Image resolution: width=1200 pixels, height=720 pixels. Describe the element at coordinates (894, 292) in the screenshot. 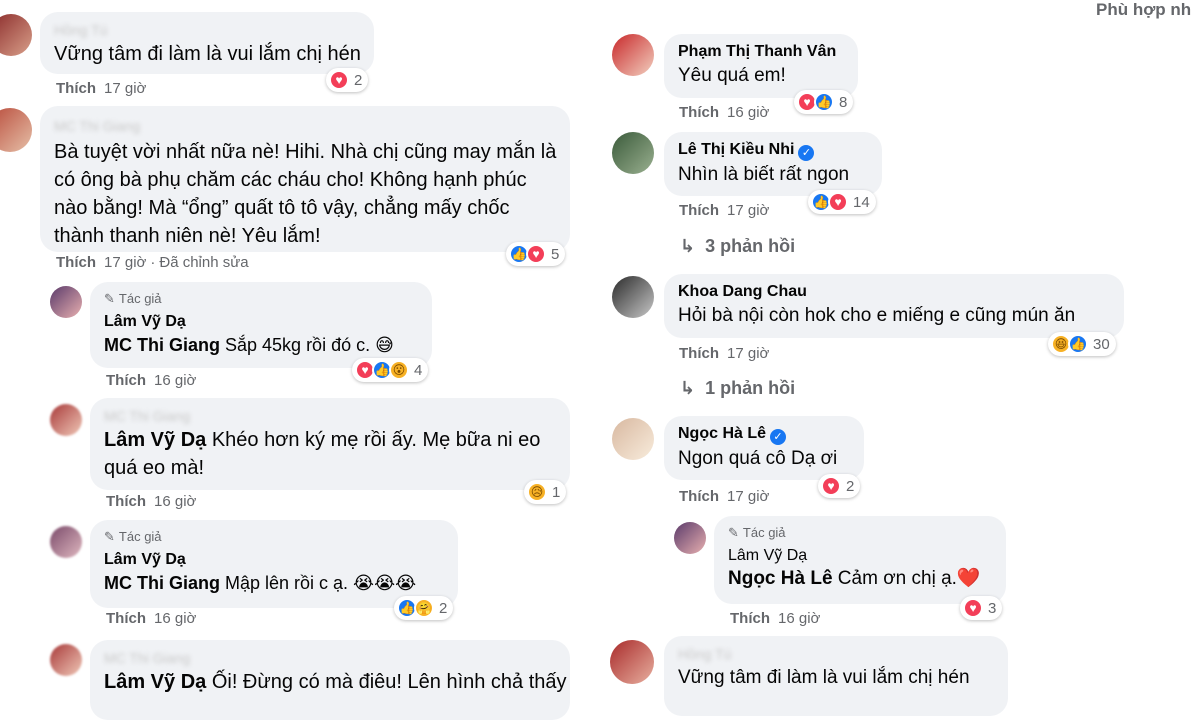

I see `comment-author-name: Khoa Dang Chau` at that location.